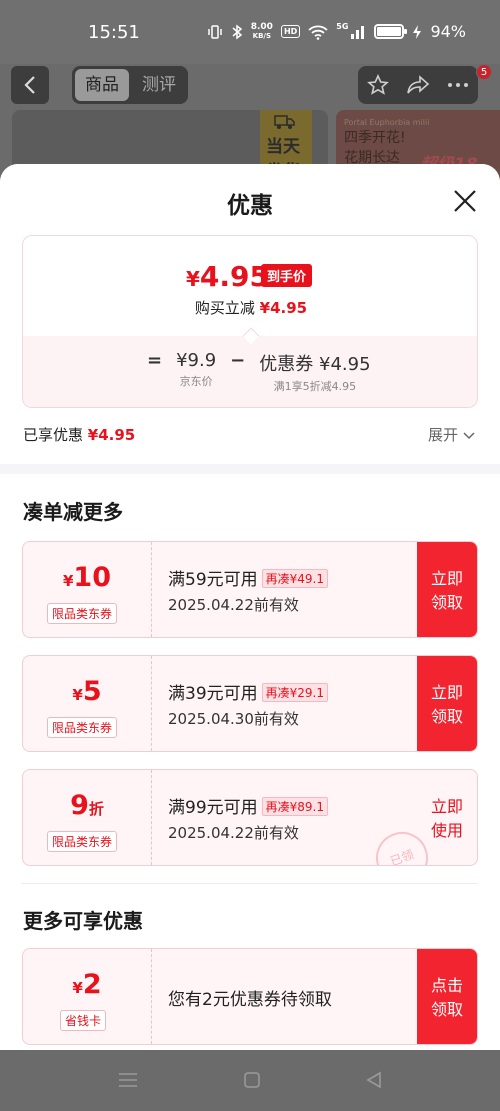  What do you see at coordinates (86, 577) in the screenshot?
I see `coupon-amount: ¥10` at bounding box center [86, 577].